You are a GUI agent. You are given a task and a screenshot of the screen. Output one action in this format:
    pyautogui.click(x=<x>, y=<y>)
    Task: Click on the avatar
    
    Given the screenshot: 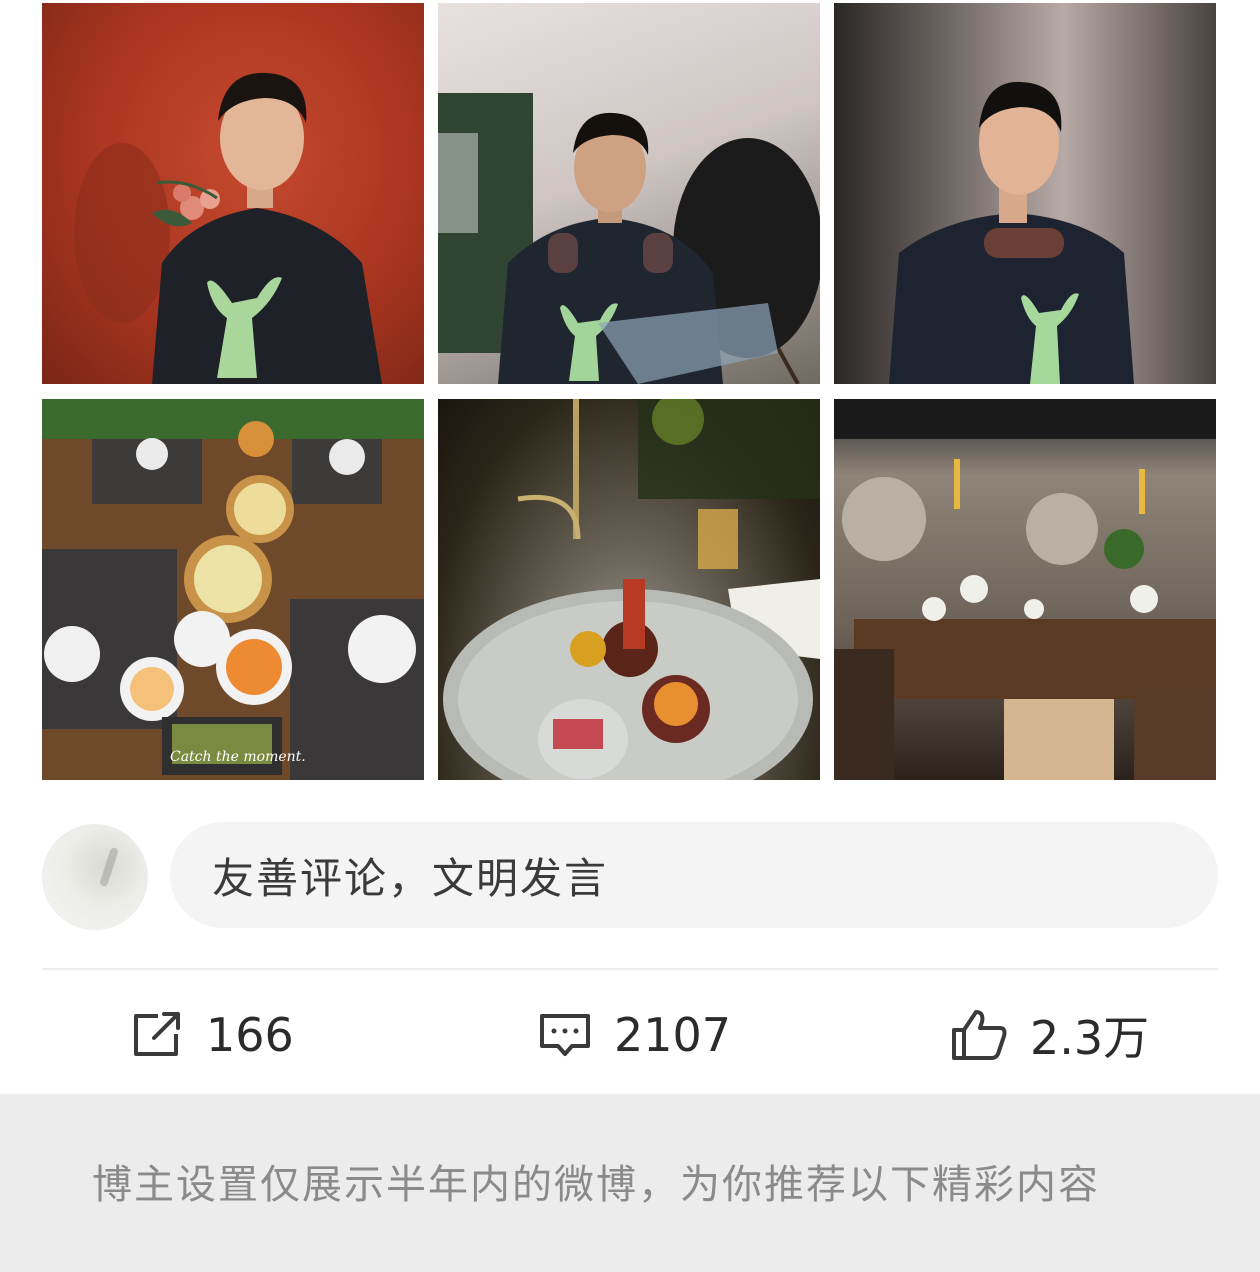 What is the action you would take?
    pyautogui.click(x=95, y=877)
    